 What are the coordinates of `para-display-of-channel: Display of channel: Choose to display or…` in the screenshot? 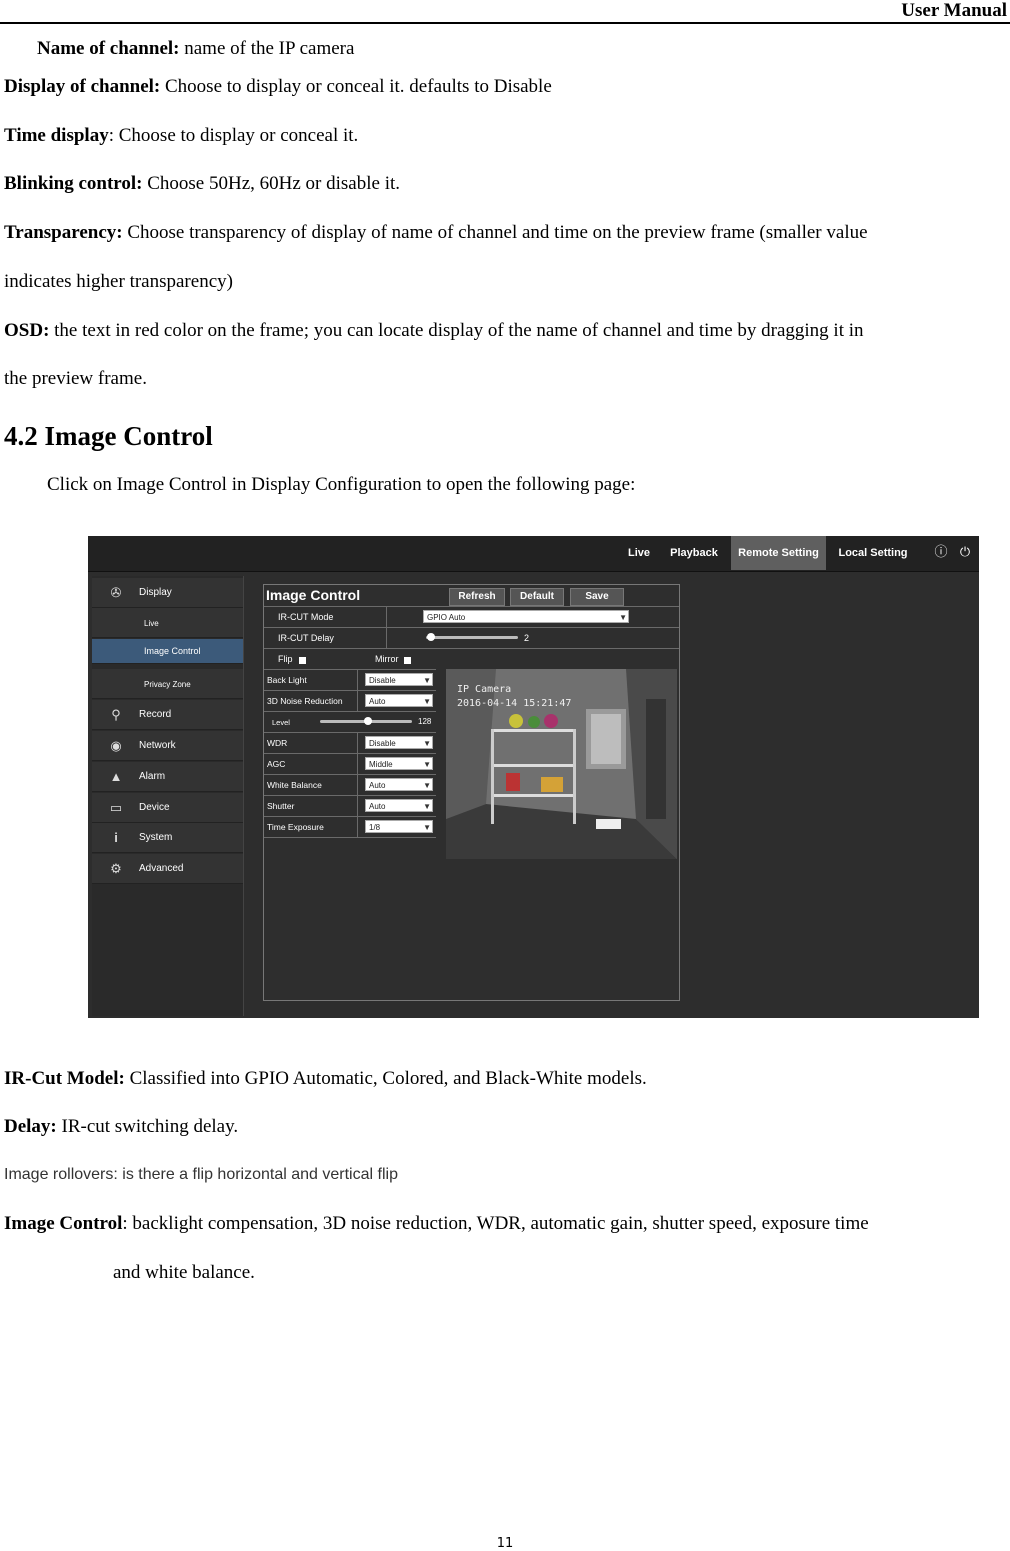 It's located at (278, 87).